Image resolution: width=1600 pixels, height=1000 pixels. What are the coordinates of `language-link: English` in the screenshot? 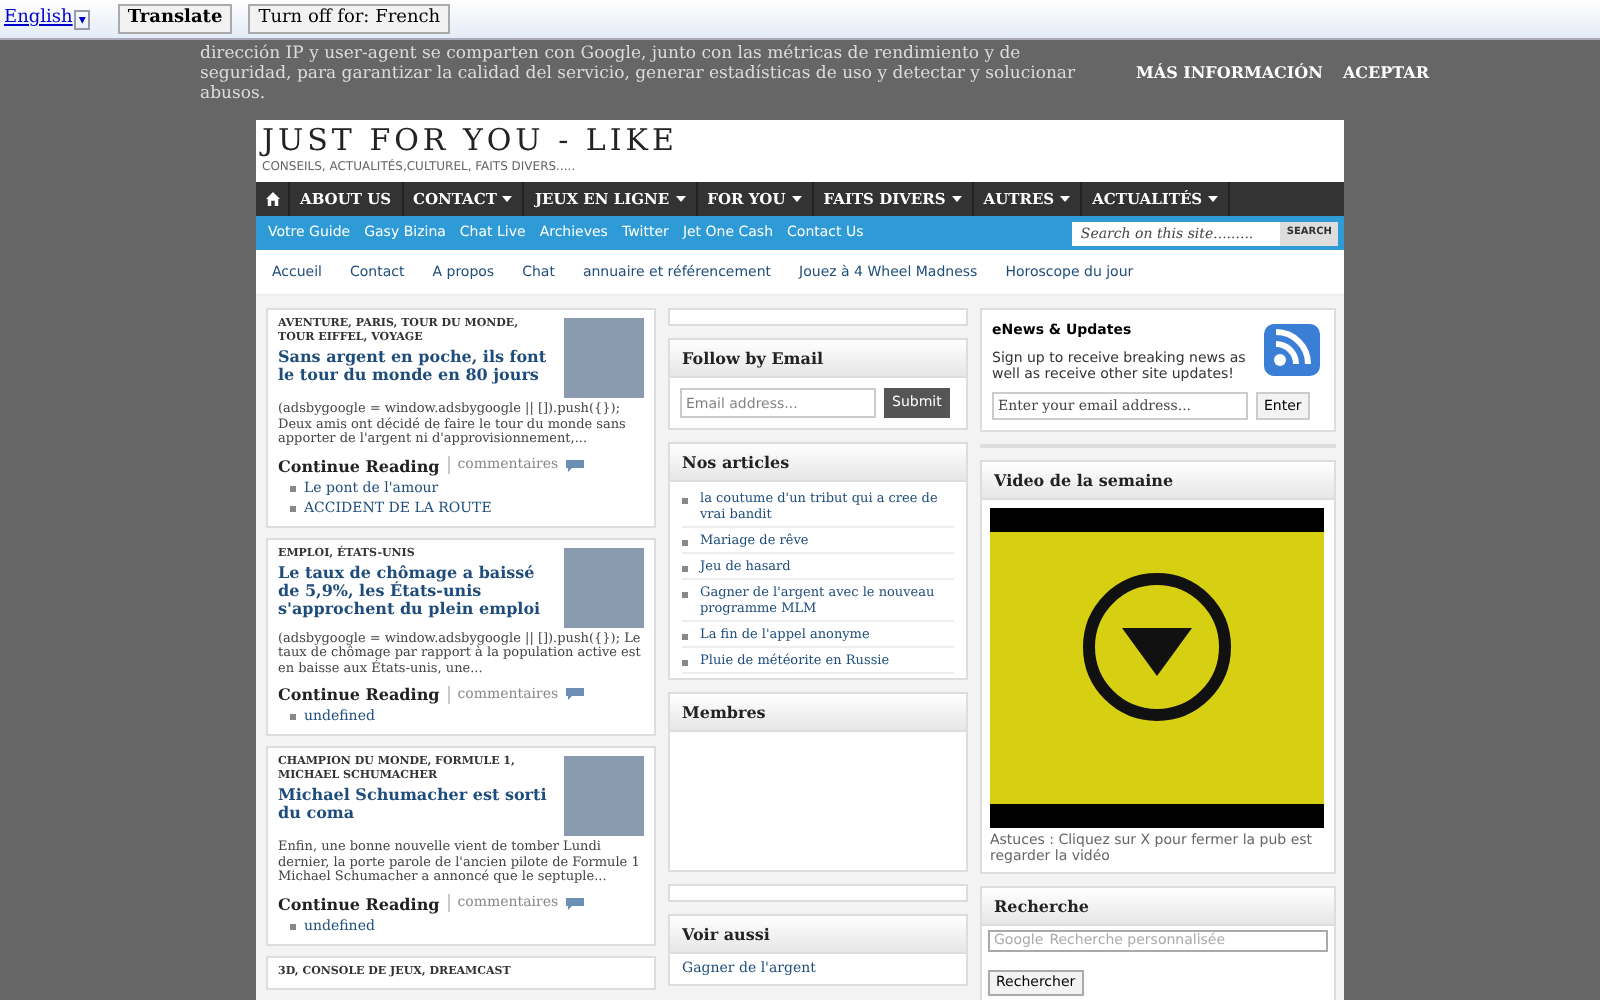 It's located at (38, 19).